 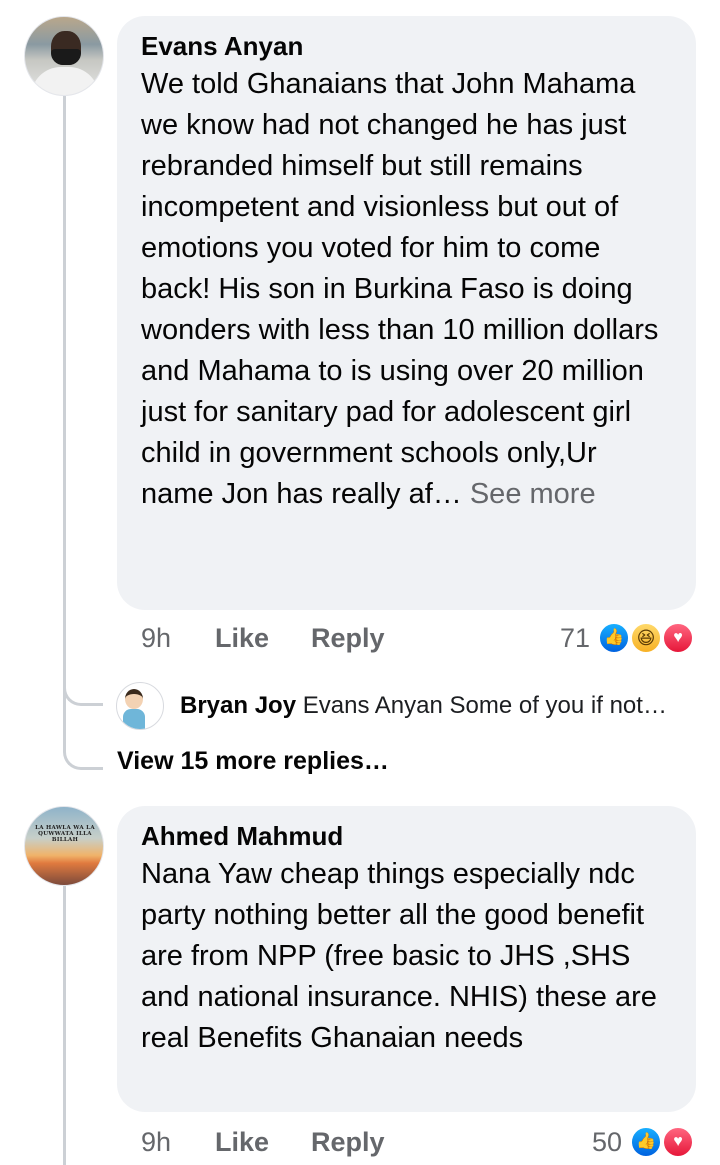 I want to click on haha-icon: 😆, so click(x=646, y=638).